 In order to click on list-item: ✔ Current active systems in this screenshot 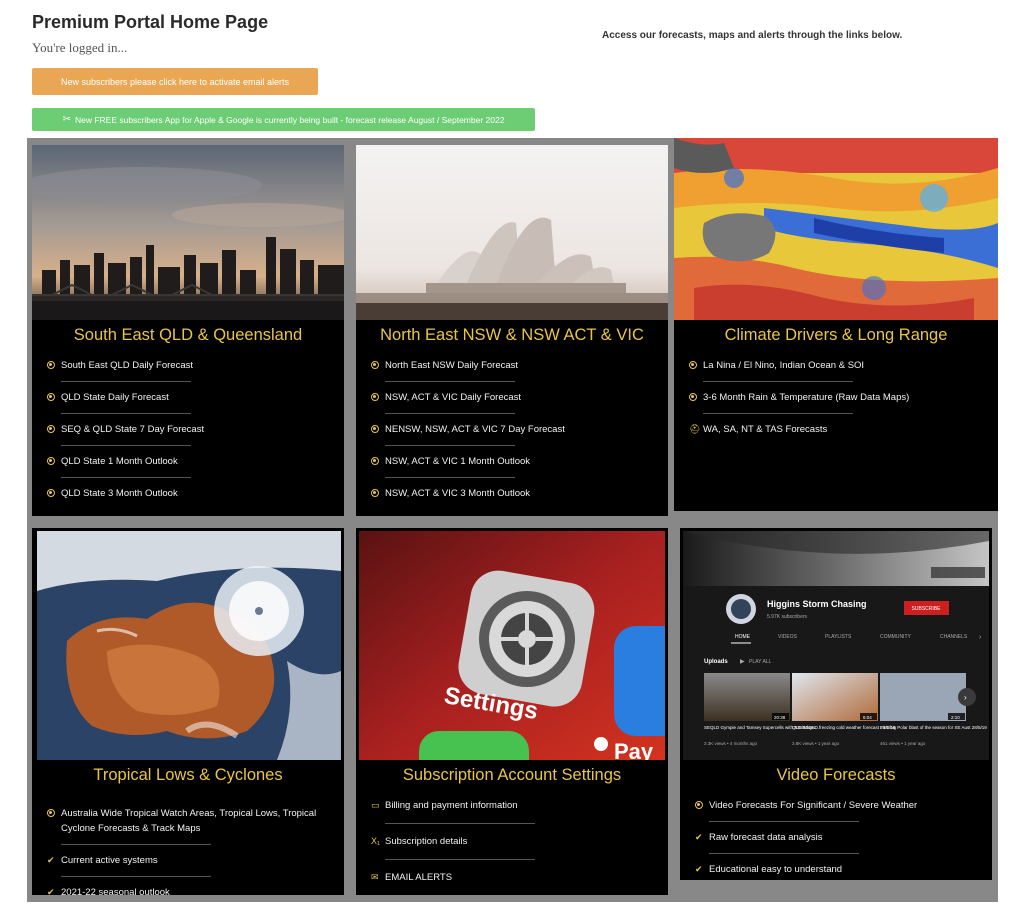, I will do `click(185, 860)`.